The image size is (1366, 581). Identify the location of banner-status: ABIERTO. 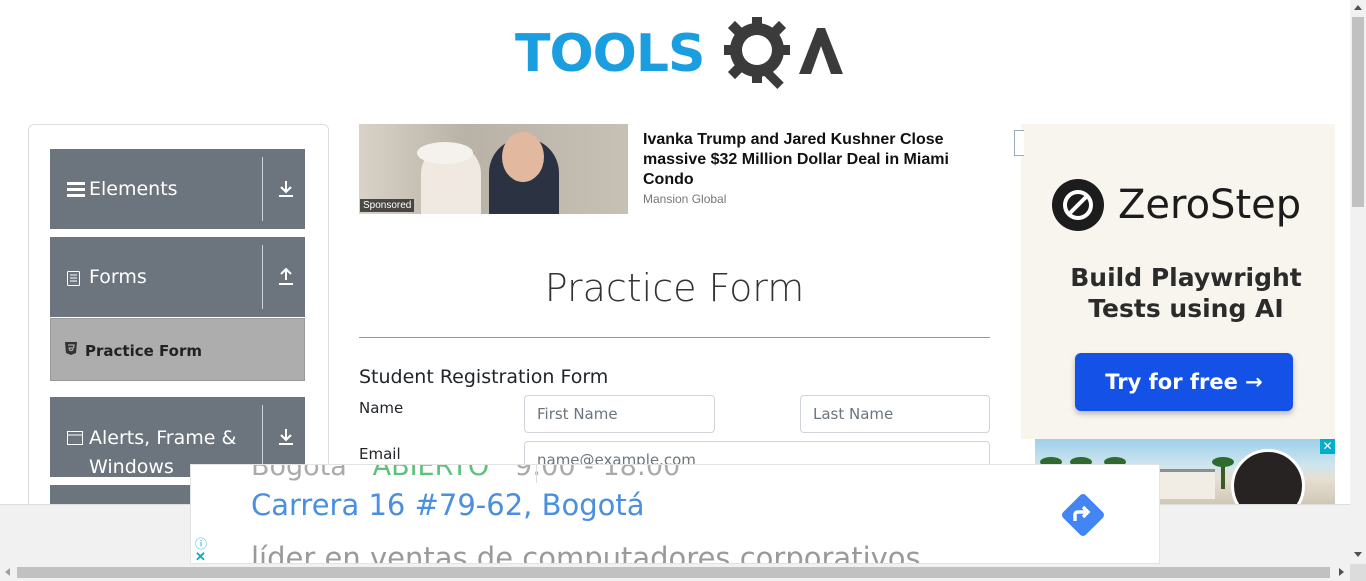
(431, 473).